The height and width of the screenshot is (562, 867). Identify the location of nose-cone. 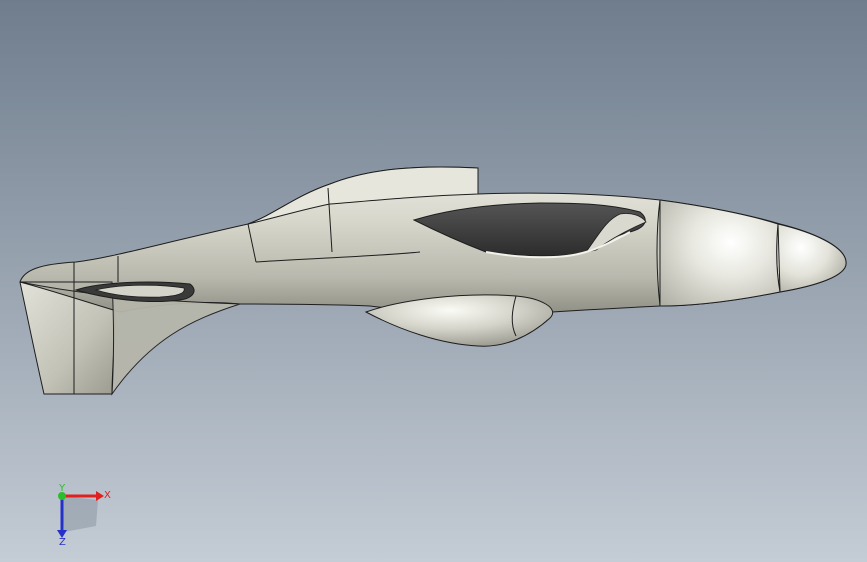
(811, 258).